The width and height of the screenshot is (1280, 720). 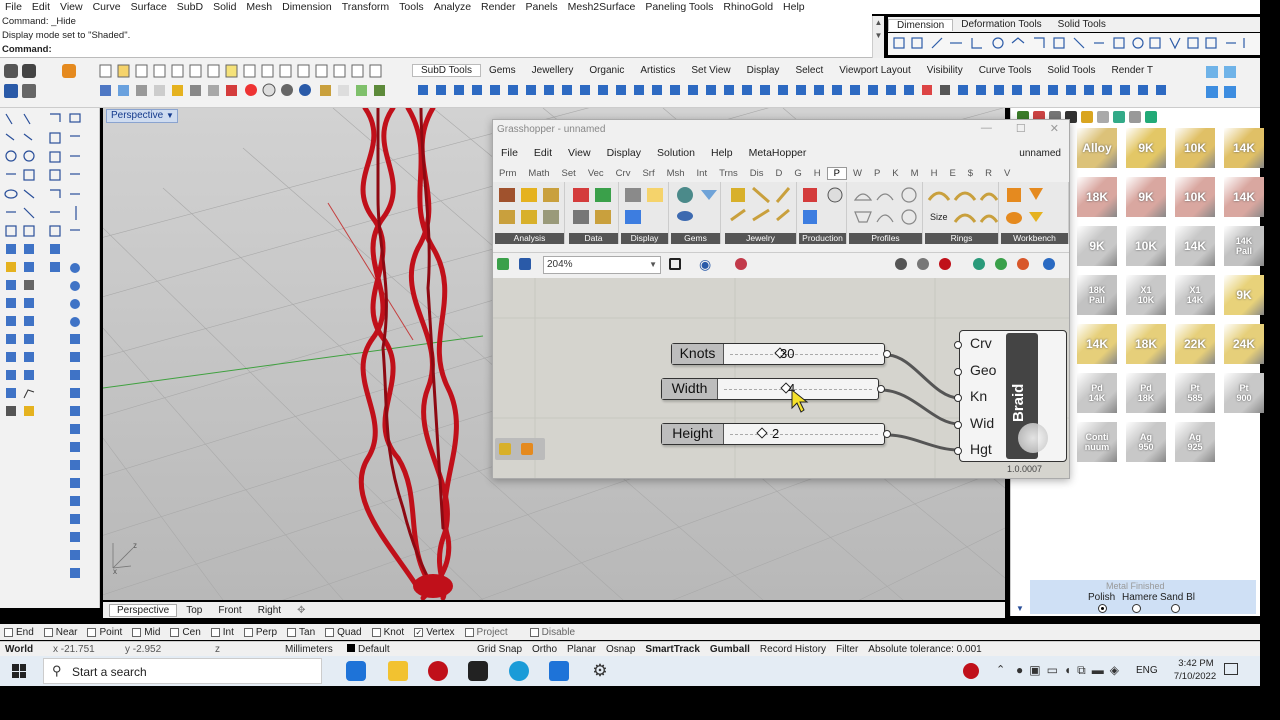 I want to click on osnap-near: Near, so click(x=60, y=632).